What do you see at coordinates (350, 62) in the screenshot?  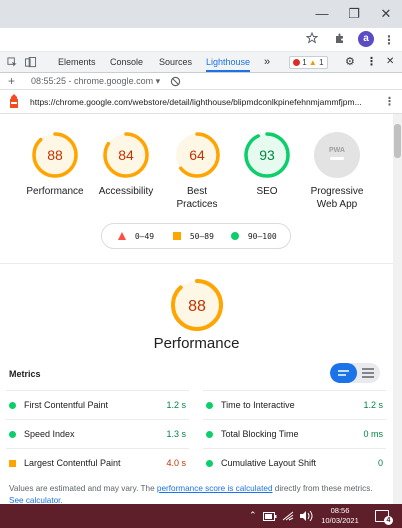 I see `devtools-settings-icon: ⚙` at bounding box center [350, 62].